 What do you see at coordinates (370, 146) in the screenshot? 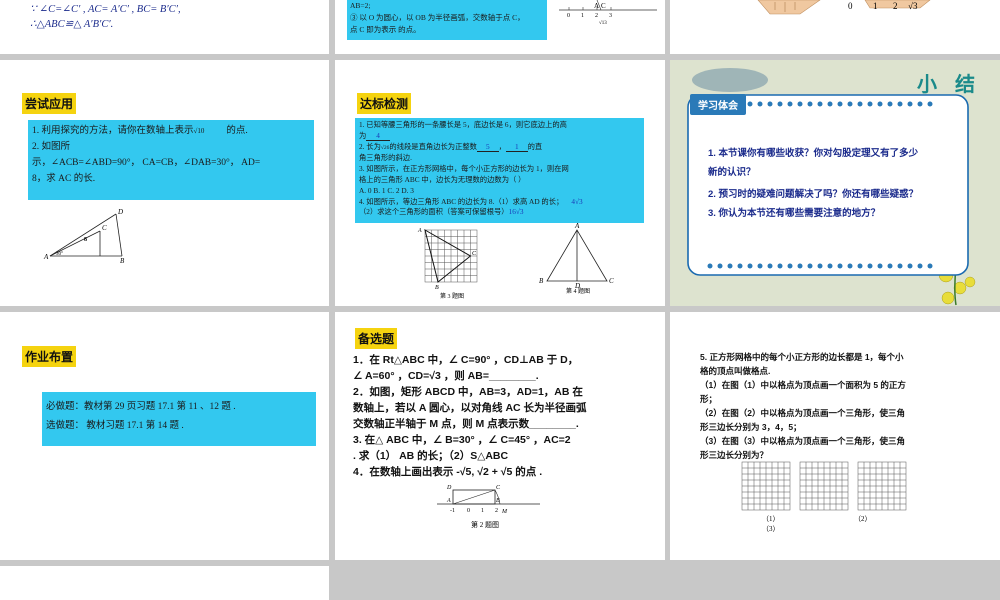
I see `q2-line-1: 2. 长为` at bounding box center [370, 146].